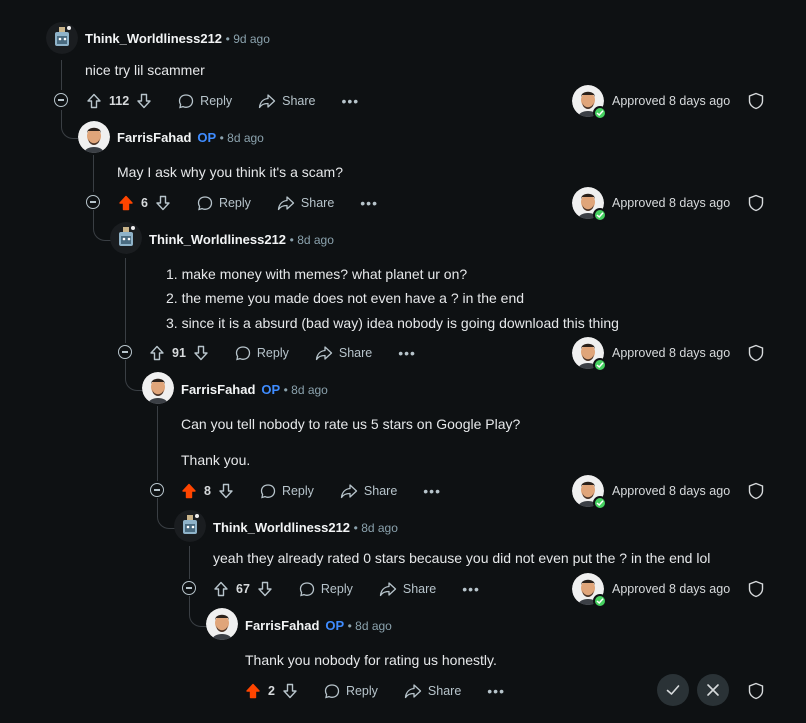  What do you see at coordinates (216, 460) in the screenshot?
I see `comment-body-line: Thank you.` at bounding box center [216, 460].